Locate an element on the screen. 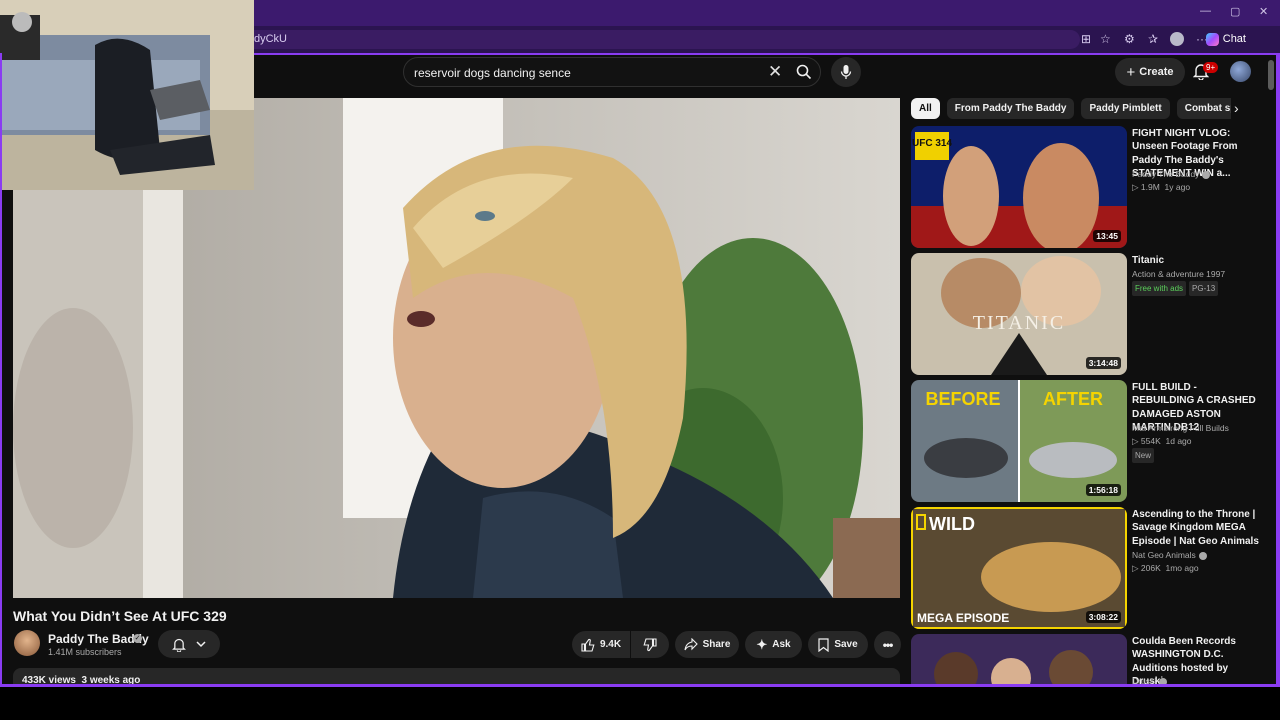 This screenshot has height=720, width=1280. dislike-button is located at coordinates (650, 644).